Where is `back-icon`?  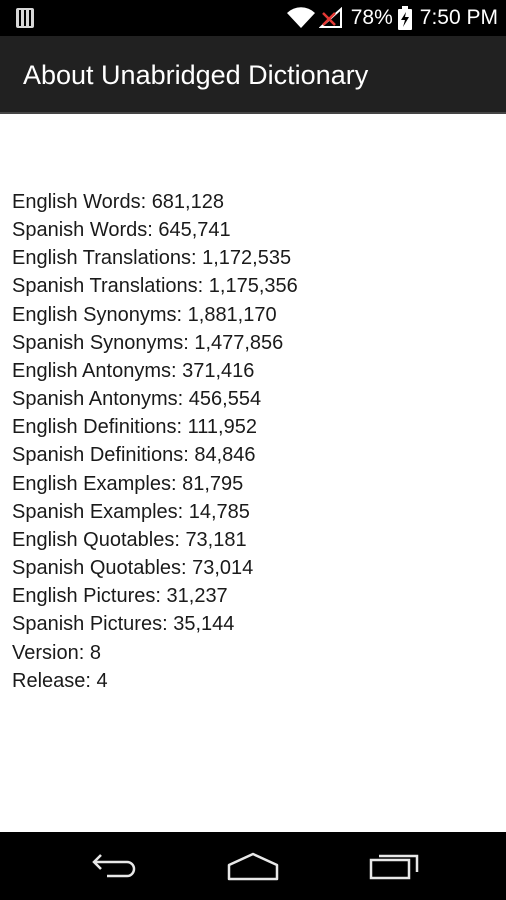
back-icon is located at coordinates (114, 866).